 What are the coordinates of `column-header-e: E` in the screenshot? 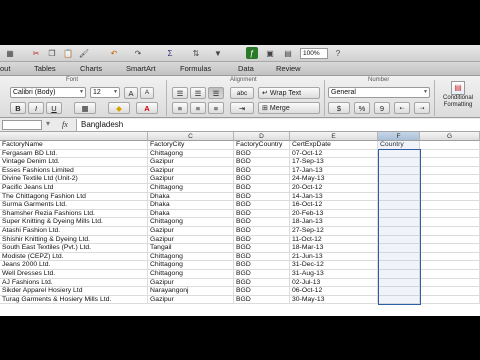 It's located at (334, 136).